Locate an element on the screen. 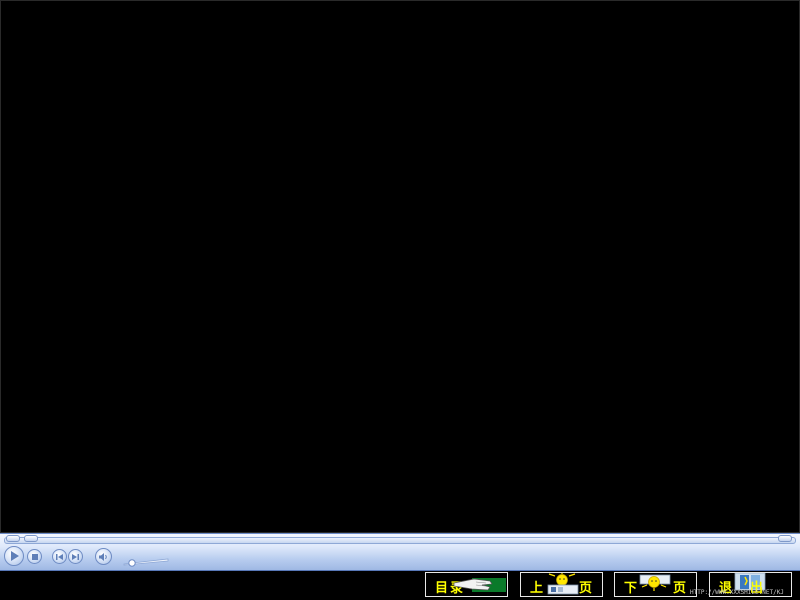 Image resolution: width=800 pixels, height=600 pixels. next-icon is located at coordinates (75, 556).